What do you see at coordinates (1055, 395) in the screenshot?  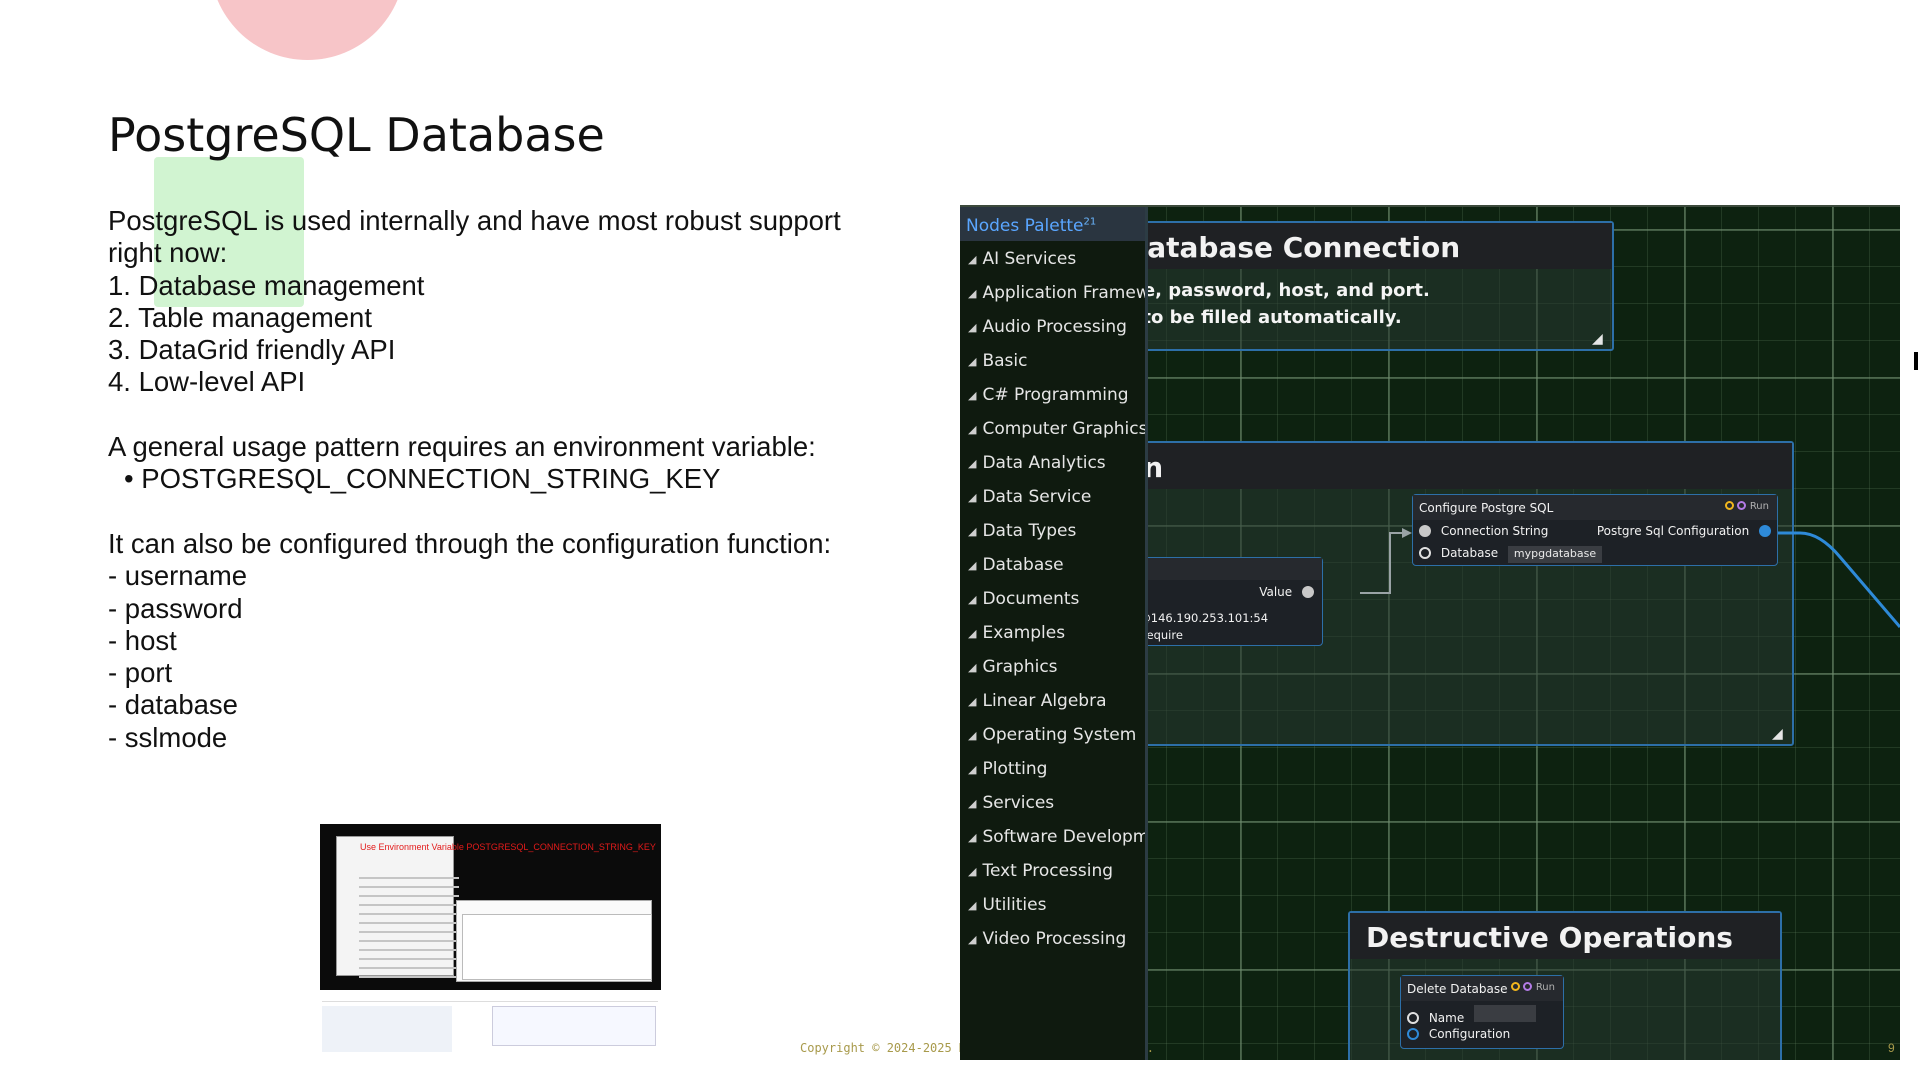 I see `palette-item-label: C# Programming` at bounding box center [1055, 395].